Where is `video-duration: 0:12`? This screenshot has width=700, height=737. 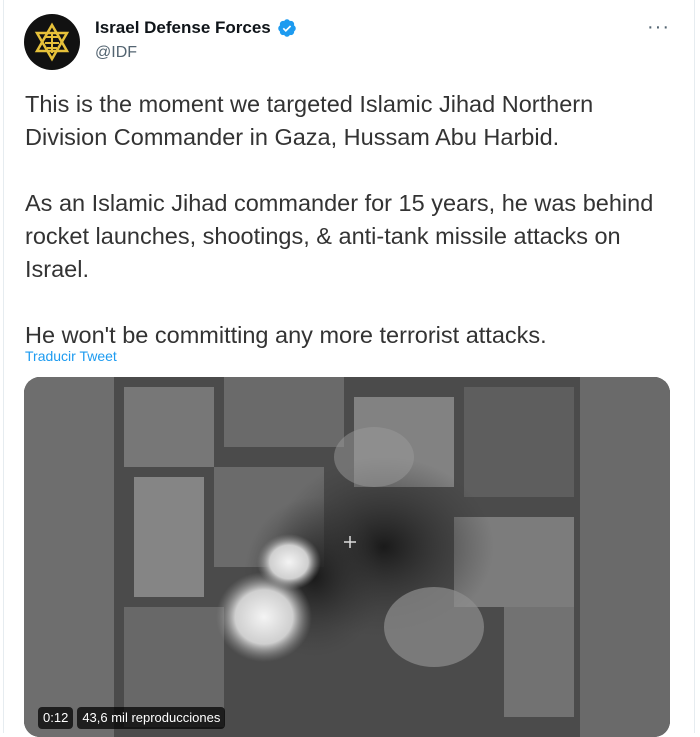 video-duration: 0:12 is located at coordinates (56, 718).